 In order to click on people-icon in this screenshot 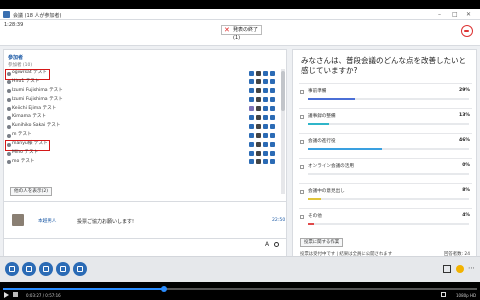, I will do `click(80, 269)`.